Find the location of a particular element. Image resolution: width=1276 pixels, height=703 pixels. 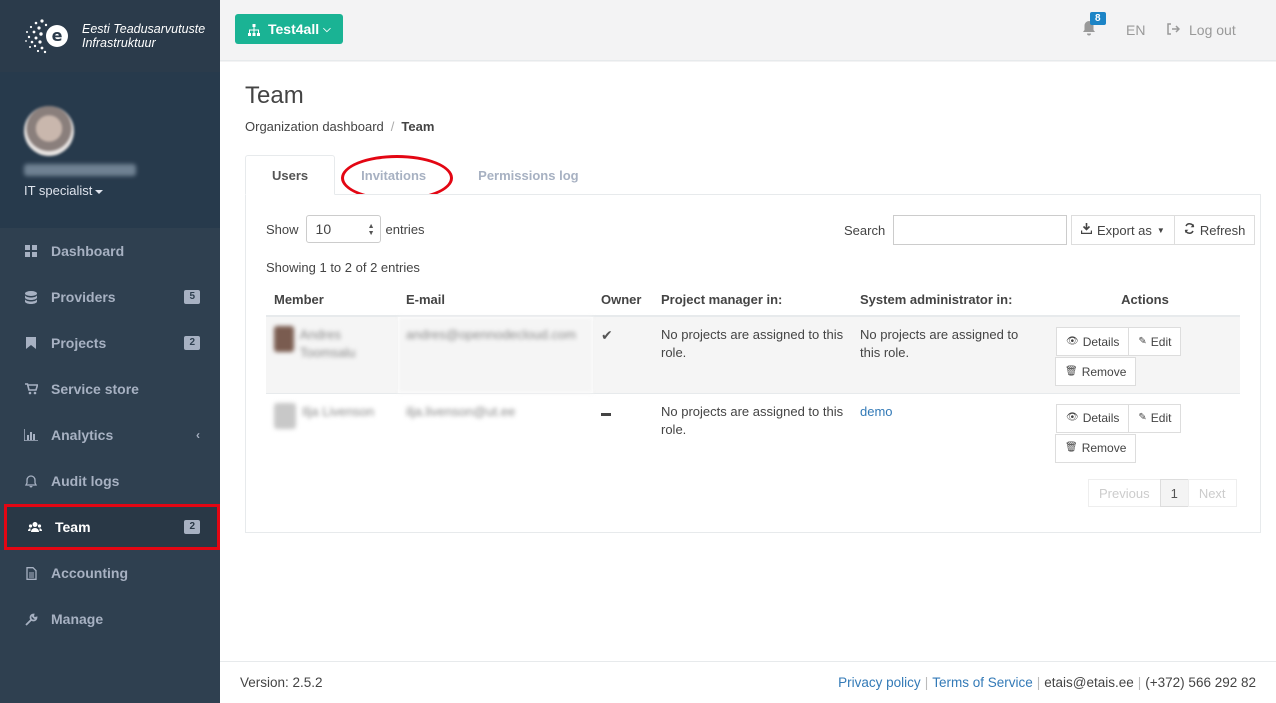

bookmark-icon is located at coordinates (31, 343).